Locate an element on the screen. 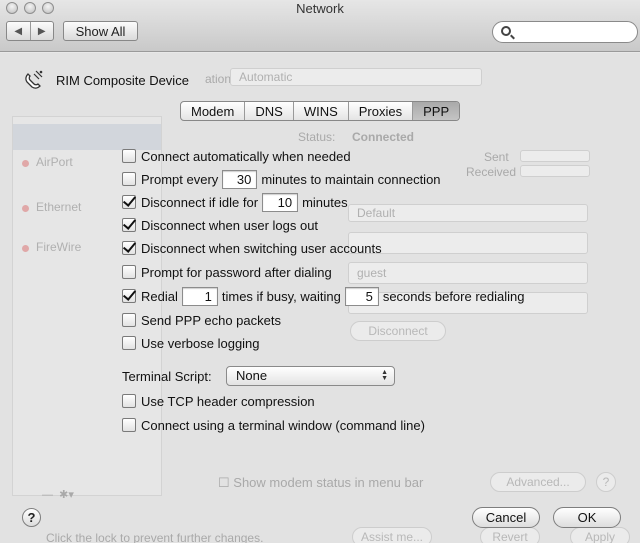  disconnect-logout-option: Disconnect when user logs out is located at coordinates (220, 225).